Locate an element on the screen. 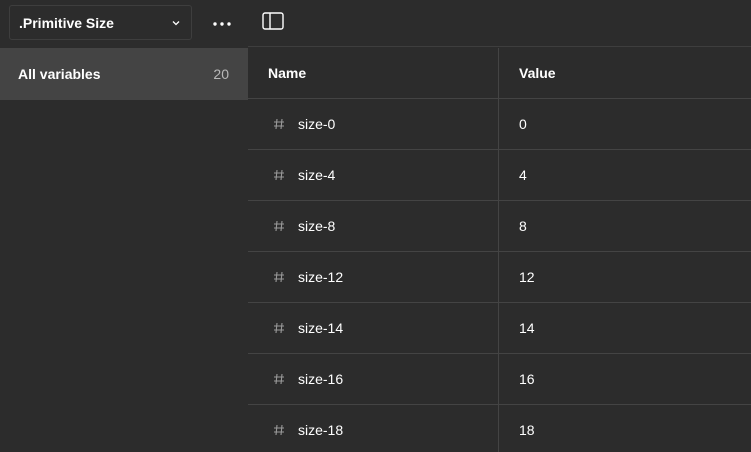 This screenshot has width=751, height=452. group-label: All variables is located at coordinates (59, 74).